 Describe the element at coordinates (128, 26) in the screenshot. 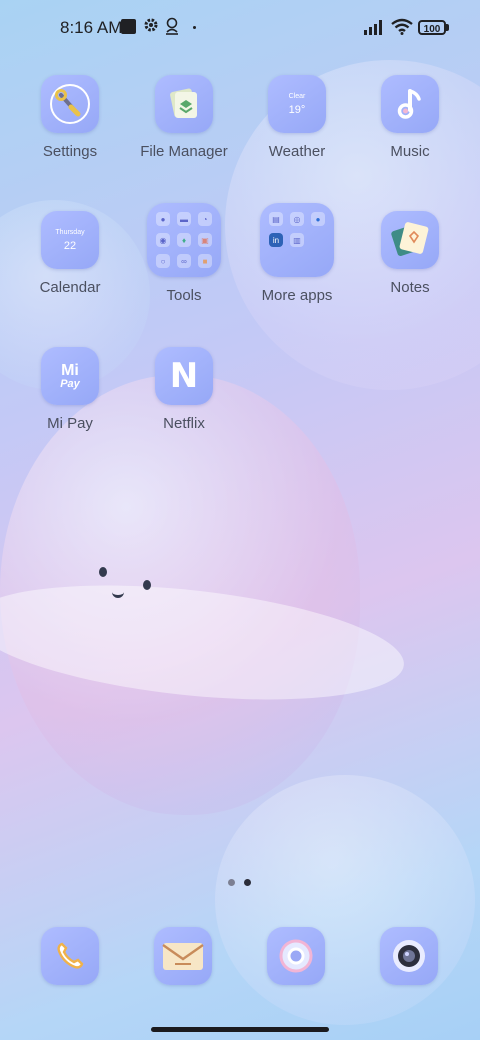

I see `media-square-icon` at that location.